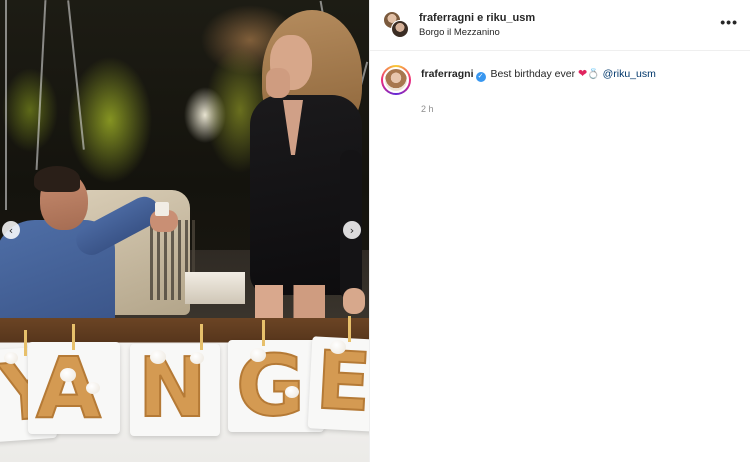 The image size is (750, 462). Describe the element at coordinates (162, 209) in the screenshot. I see `ring-box` at that location.